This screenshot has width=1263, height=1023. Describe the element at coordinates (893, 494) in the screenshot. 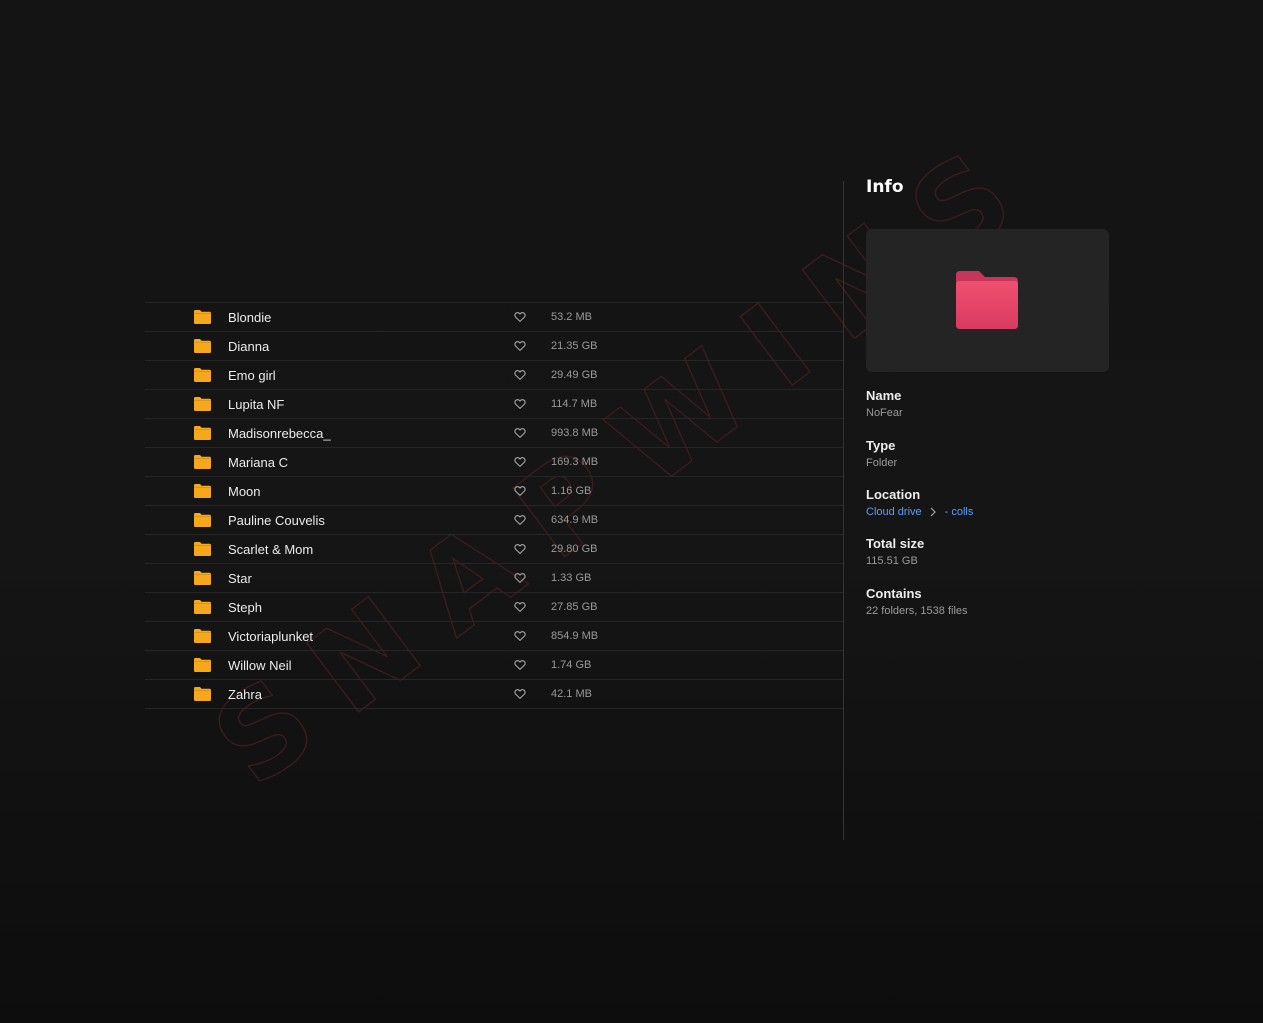

I see `location-label: Location` at that location.